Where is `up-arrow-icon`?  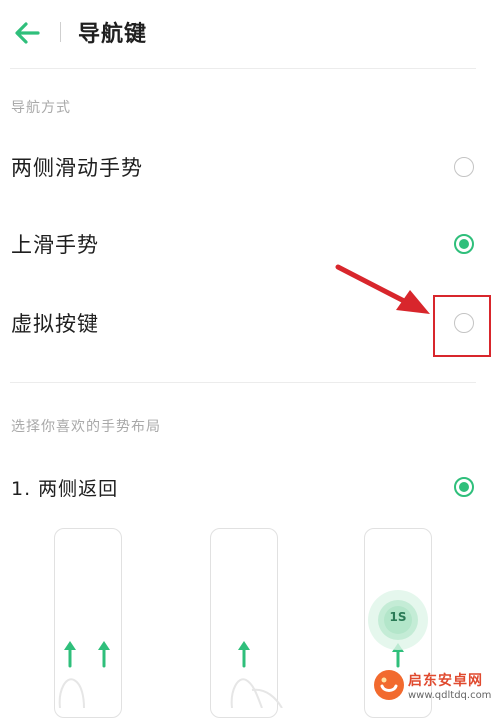 up-arrow-icon is located at coordinates (234, 654).